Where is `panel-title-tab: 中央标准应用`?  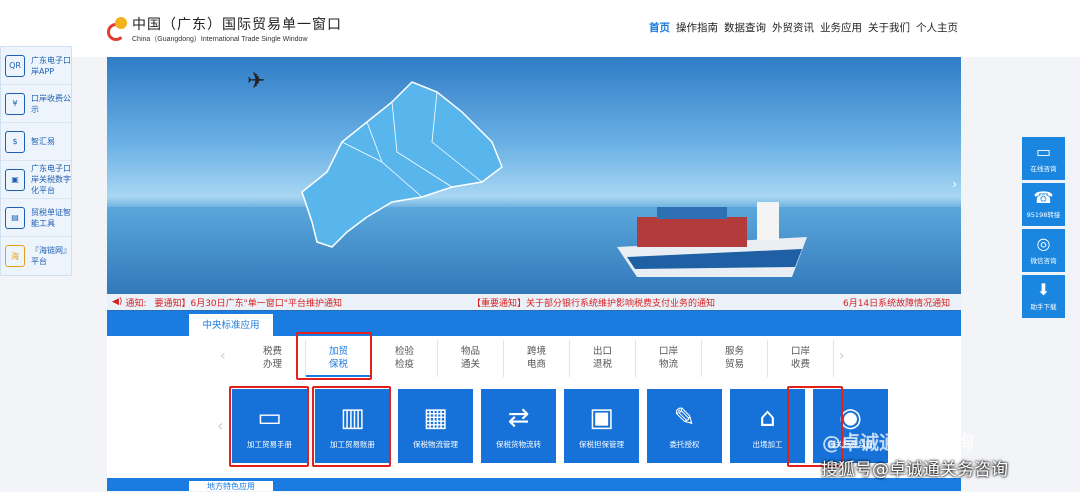 panel-title-tab: 中央标准应用 is located at coordinates (231, 325).